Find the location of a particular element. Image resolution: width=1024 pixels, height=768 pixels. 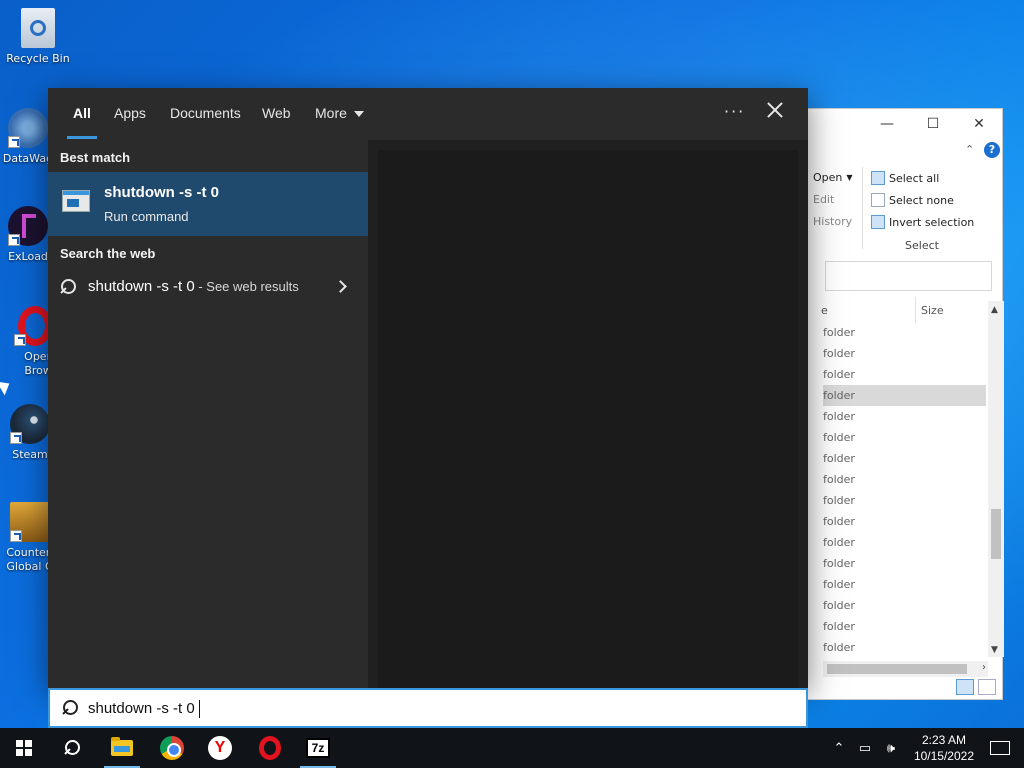

system-tray: ⌃ ▭ 🕪 2:23 AM 10/15/2022 is located at coordinates (925, 748).